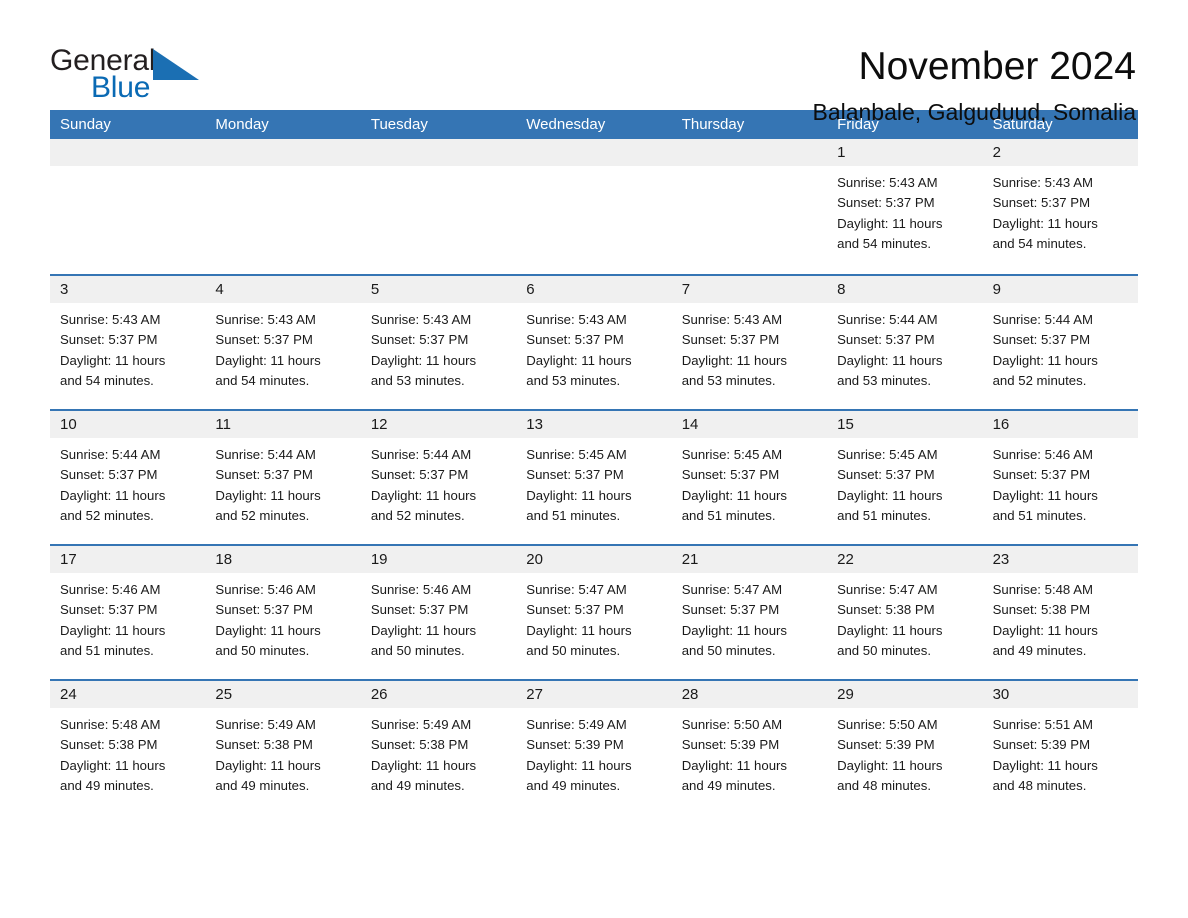  I want to click on weekday-header-tuesday: Tuesday, so click(399, 124).